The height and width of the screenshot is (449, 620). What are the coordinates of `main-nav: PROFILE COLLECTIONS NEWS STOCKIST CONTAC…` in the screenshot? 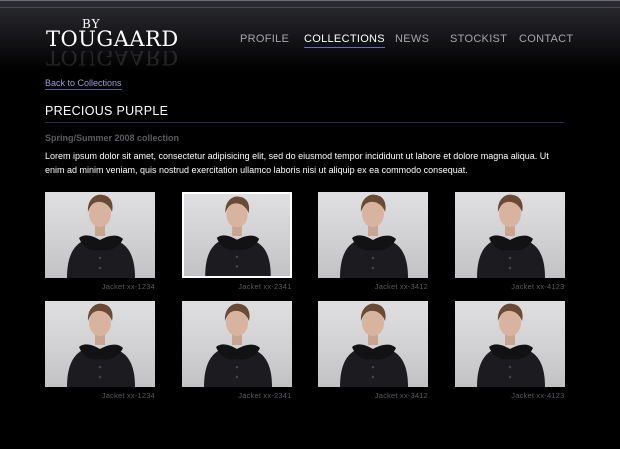 It's located at (310, 43).